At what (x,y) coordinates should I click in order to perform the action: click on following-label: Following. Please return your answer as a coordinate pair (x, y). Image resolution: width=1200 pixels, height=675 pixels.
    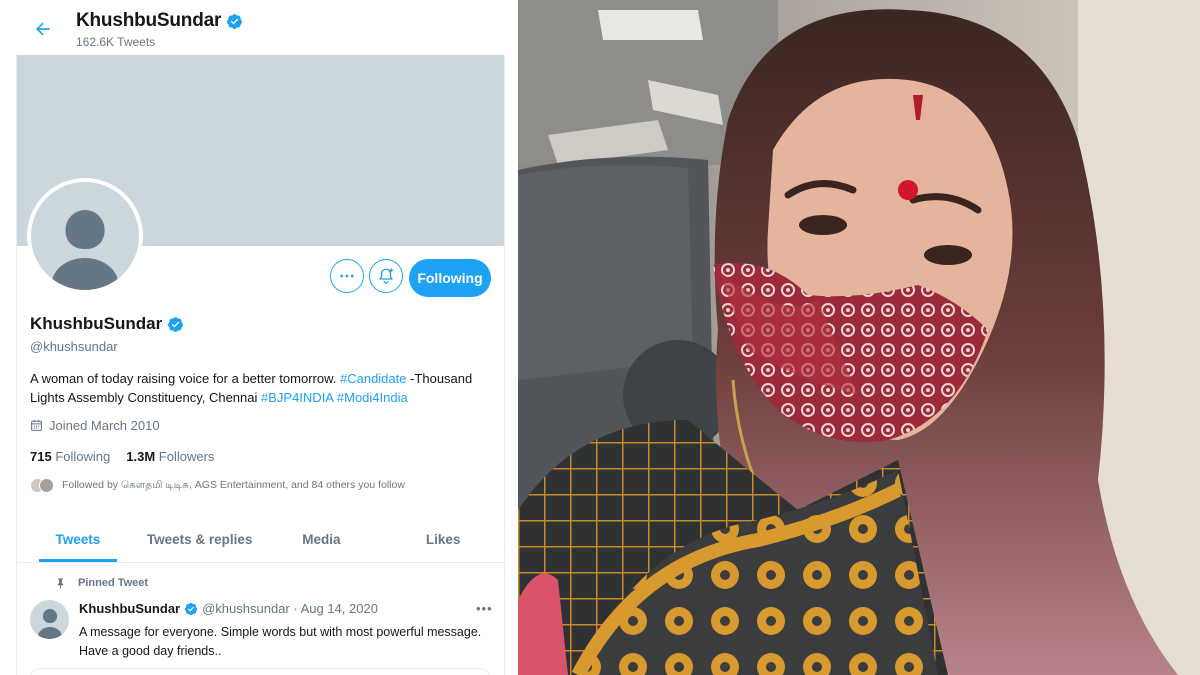
    Looking at the image, I should click on (83, 456).